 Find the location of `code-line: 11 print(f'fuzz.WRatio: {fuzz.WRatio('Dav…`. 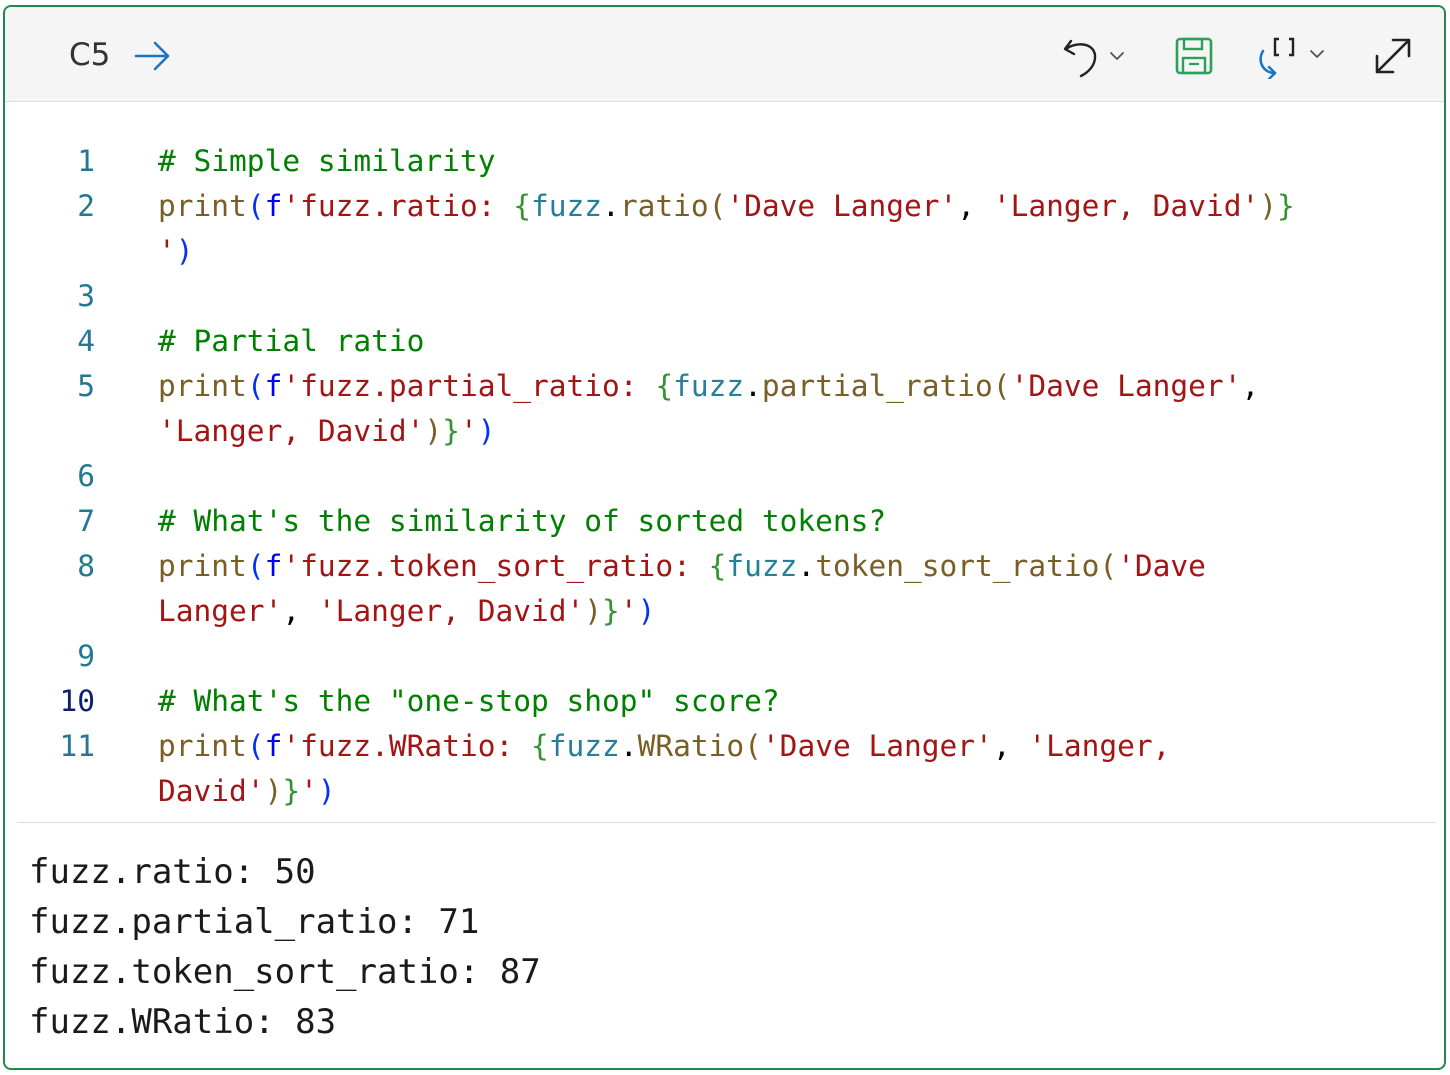

code-line: 11 print(f'fuzz.WRatio: {fuzz.WRatio('Dav… is located at coordinates (724, 746).